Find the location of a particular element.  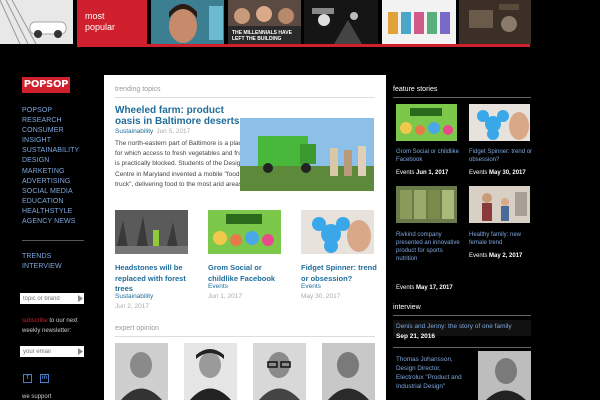

interview-rule is located at coordinates (462, 315).